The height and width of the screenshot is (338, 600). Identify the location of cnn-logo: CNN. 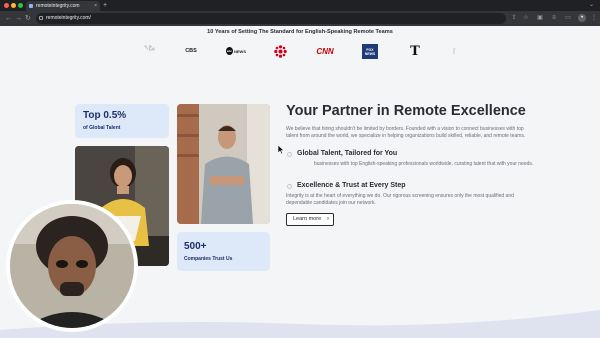
(325, 51).